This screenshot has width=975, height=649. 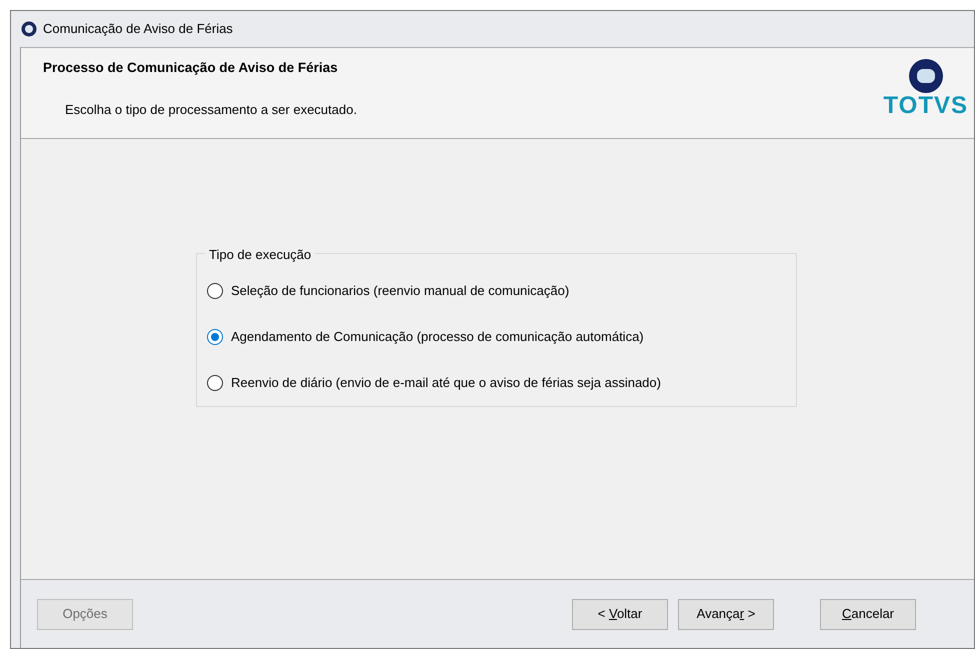 I want to click on header-title: Processo de Comunicação de Aviso de Férias, so click(x=191, y=68).